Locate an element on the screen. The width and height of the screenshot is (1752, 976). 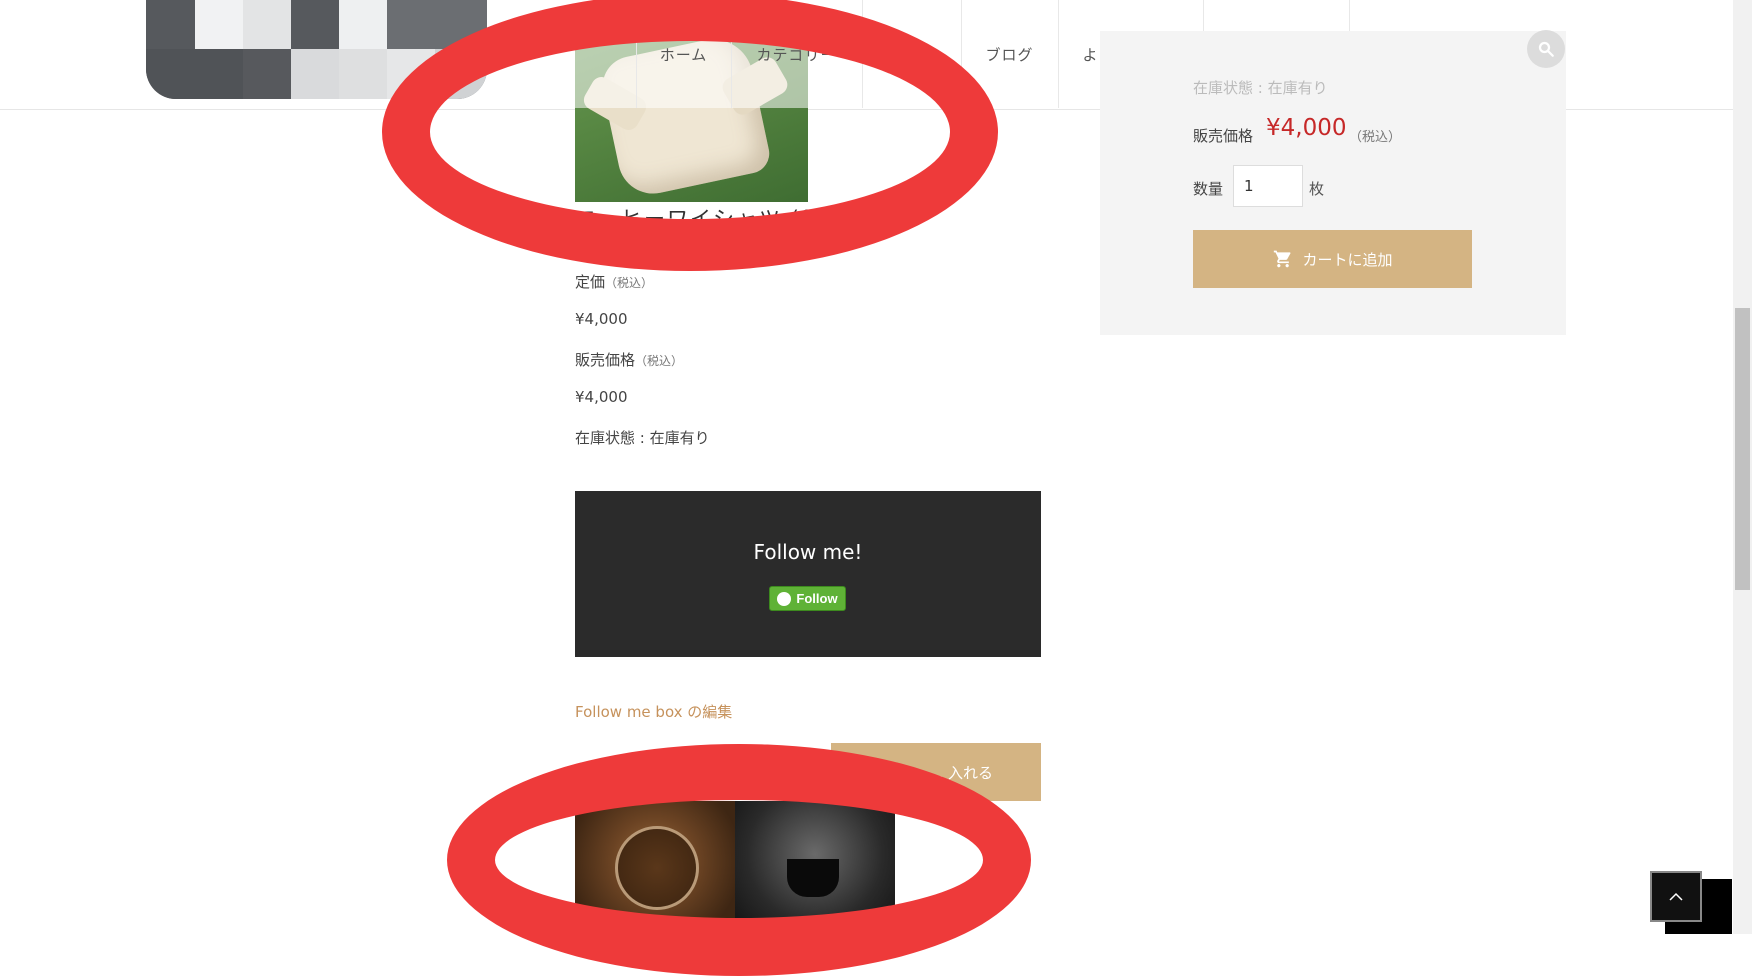
search-button is located at coordinates (1546, 49).